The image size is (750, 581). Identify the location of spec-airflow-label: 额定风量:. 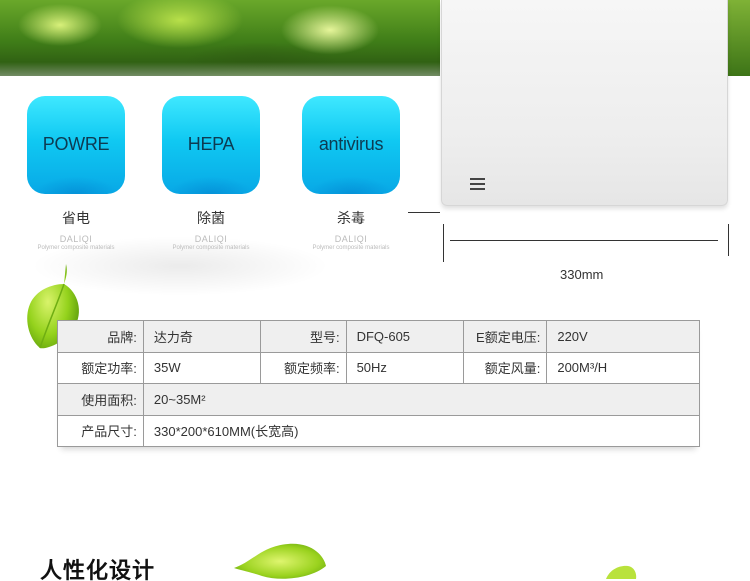
(505, 367).